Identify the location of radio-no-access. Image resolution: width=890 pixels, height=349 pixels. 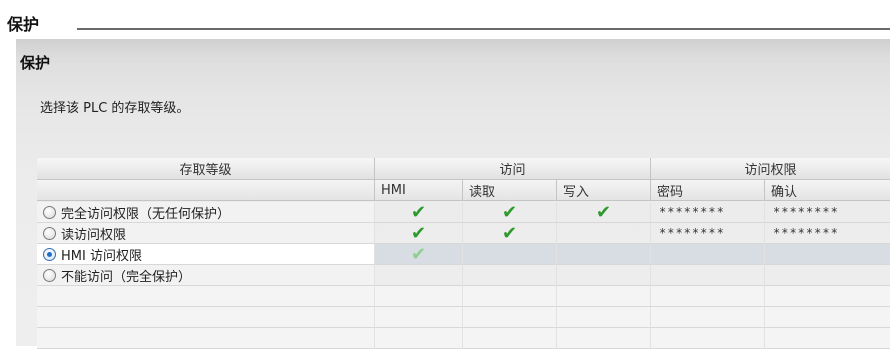
(49, 275).